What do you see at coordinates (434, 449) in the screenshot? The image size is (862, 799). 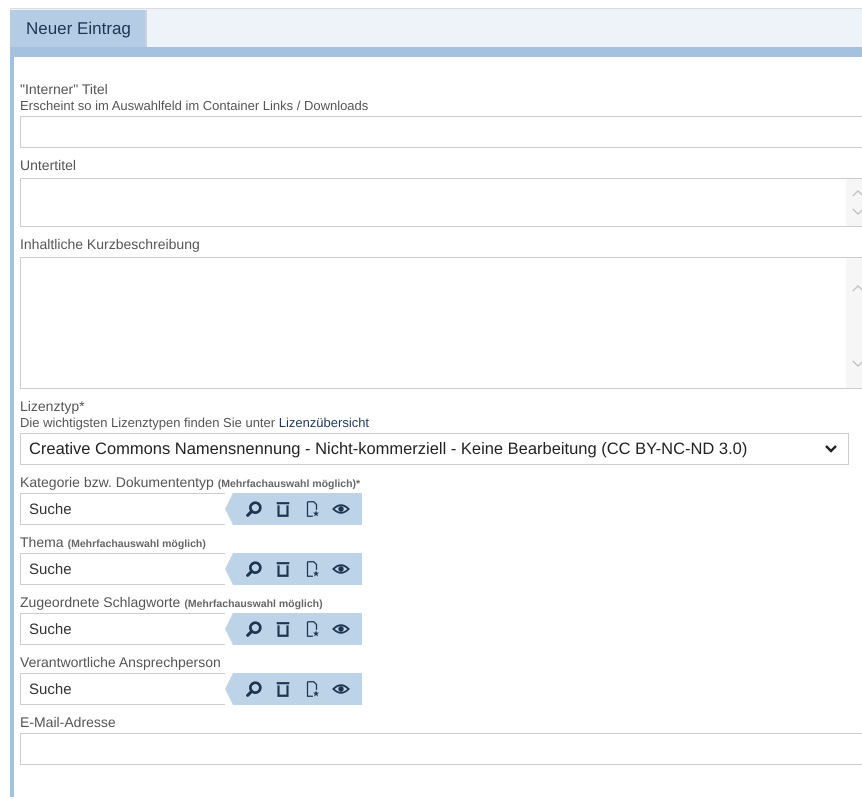 I see `license-select: Creative Commons Namensnennung - Nicht-kommerziell - Keine Bearbeitung (CC BY-NC-ND 3.0)` at bounding box center [434, 449].